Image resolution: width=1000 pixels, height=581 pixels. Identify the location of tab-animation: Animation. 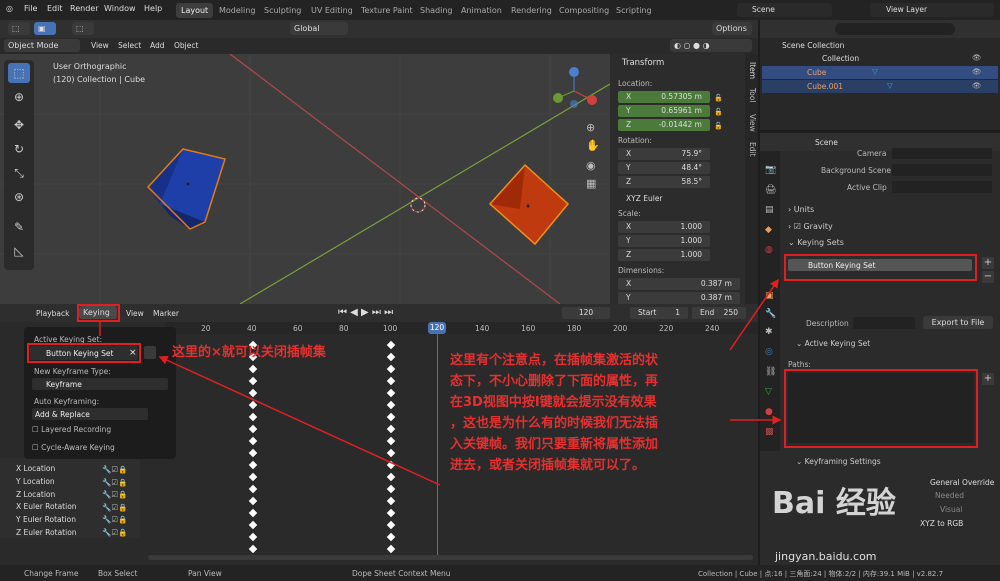
(481, 10).